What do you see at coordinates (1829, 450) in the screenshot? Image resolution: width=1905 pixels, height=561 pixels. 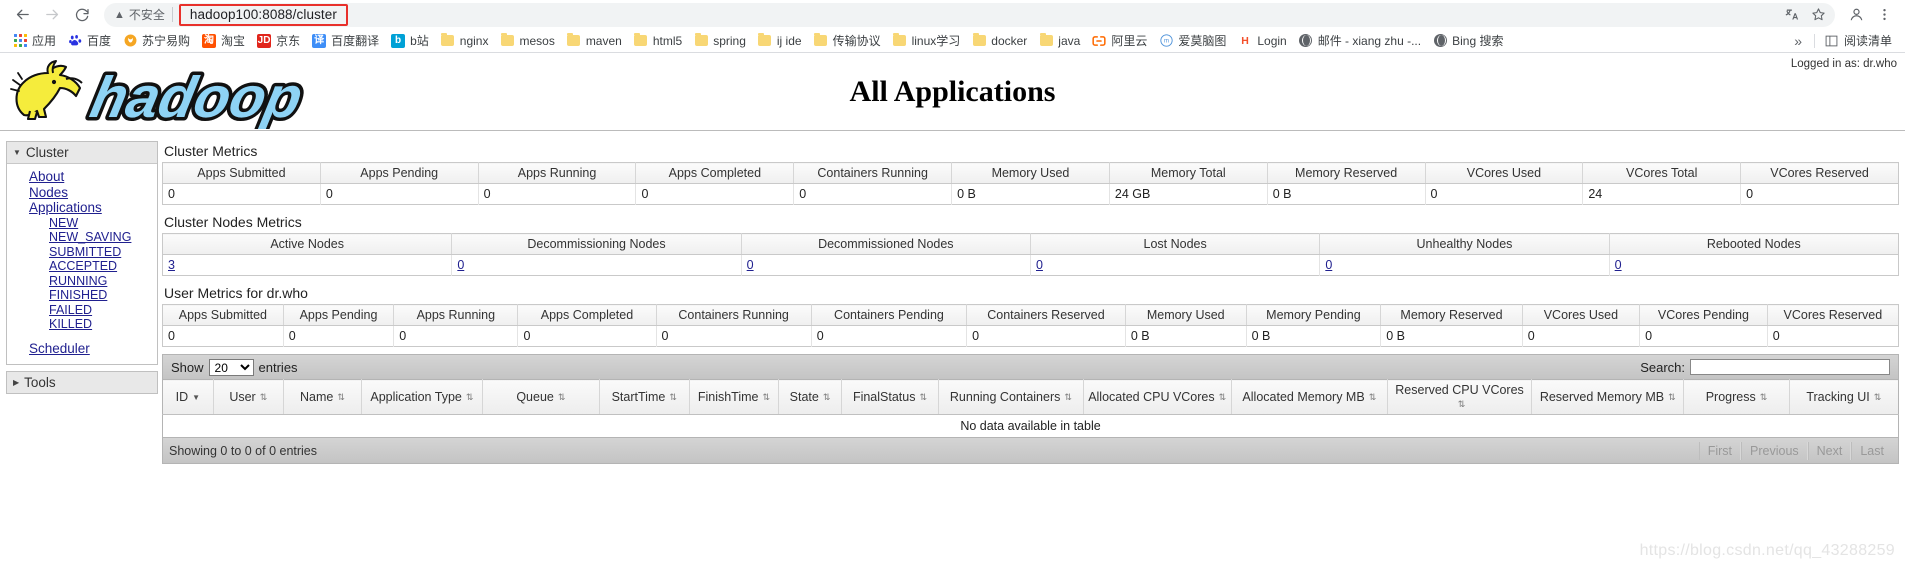 I see `pagination-next-button: Next` at bounding box center [1829, 450].